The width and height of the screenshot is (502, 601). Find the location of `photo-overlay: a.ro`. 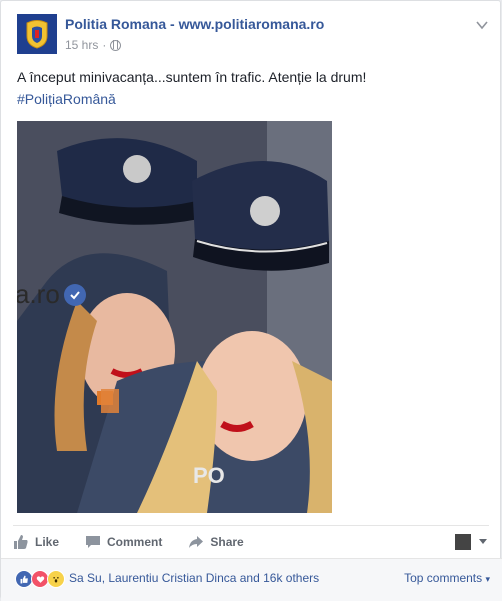

photo-overlay: a.ro is located at coordinates (51, 294).